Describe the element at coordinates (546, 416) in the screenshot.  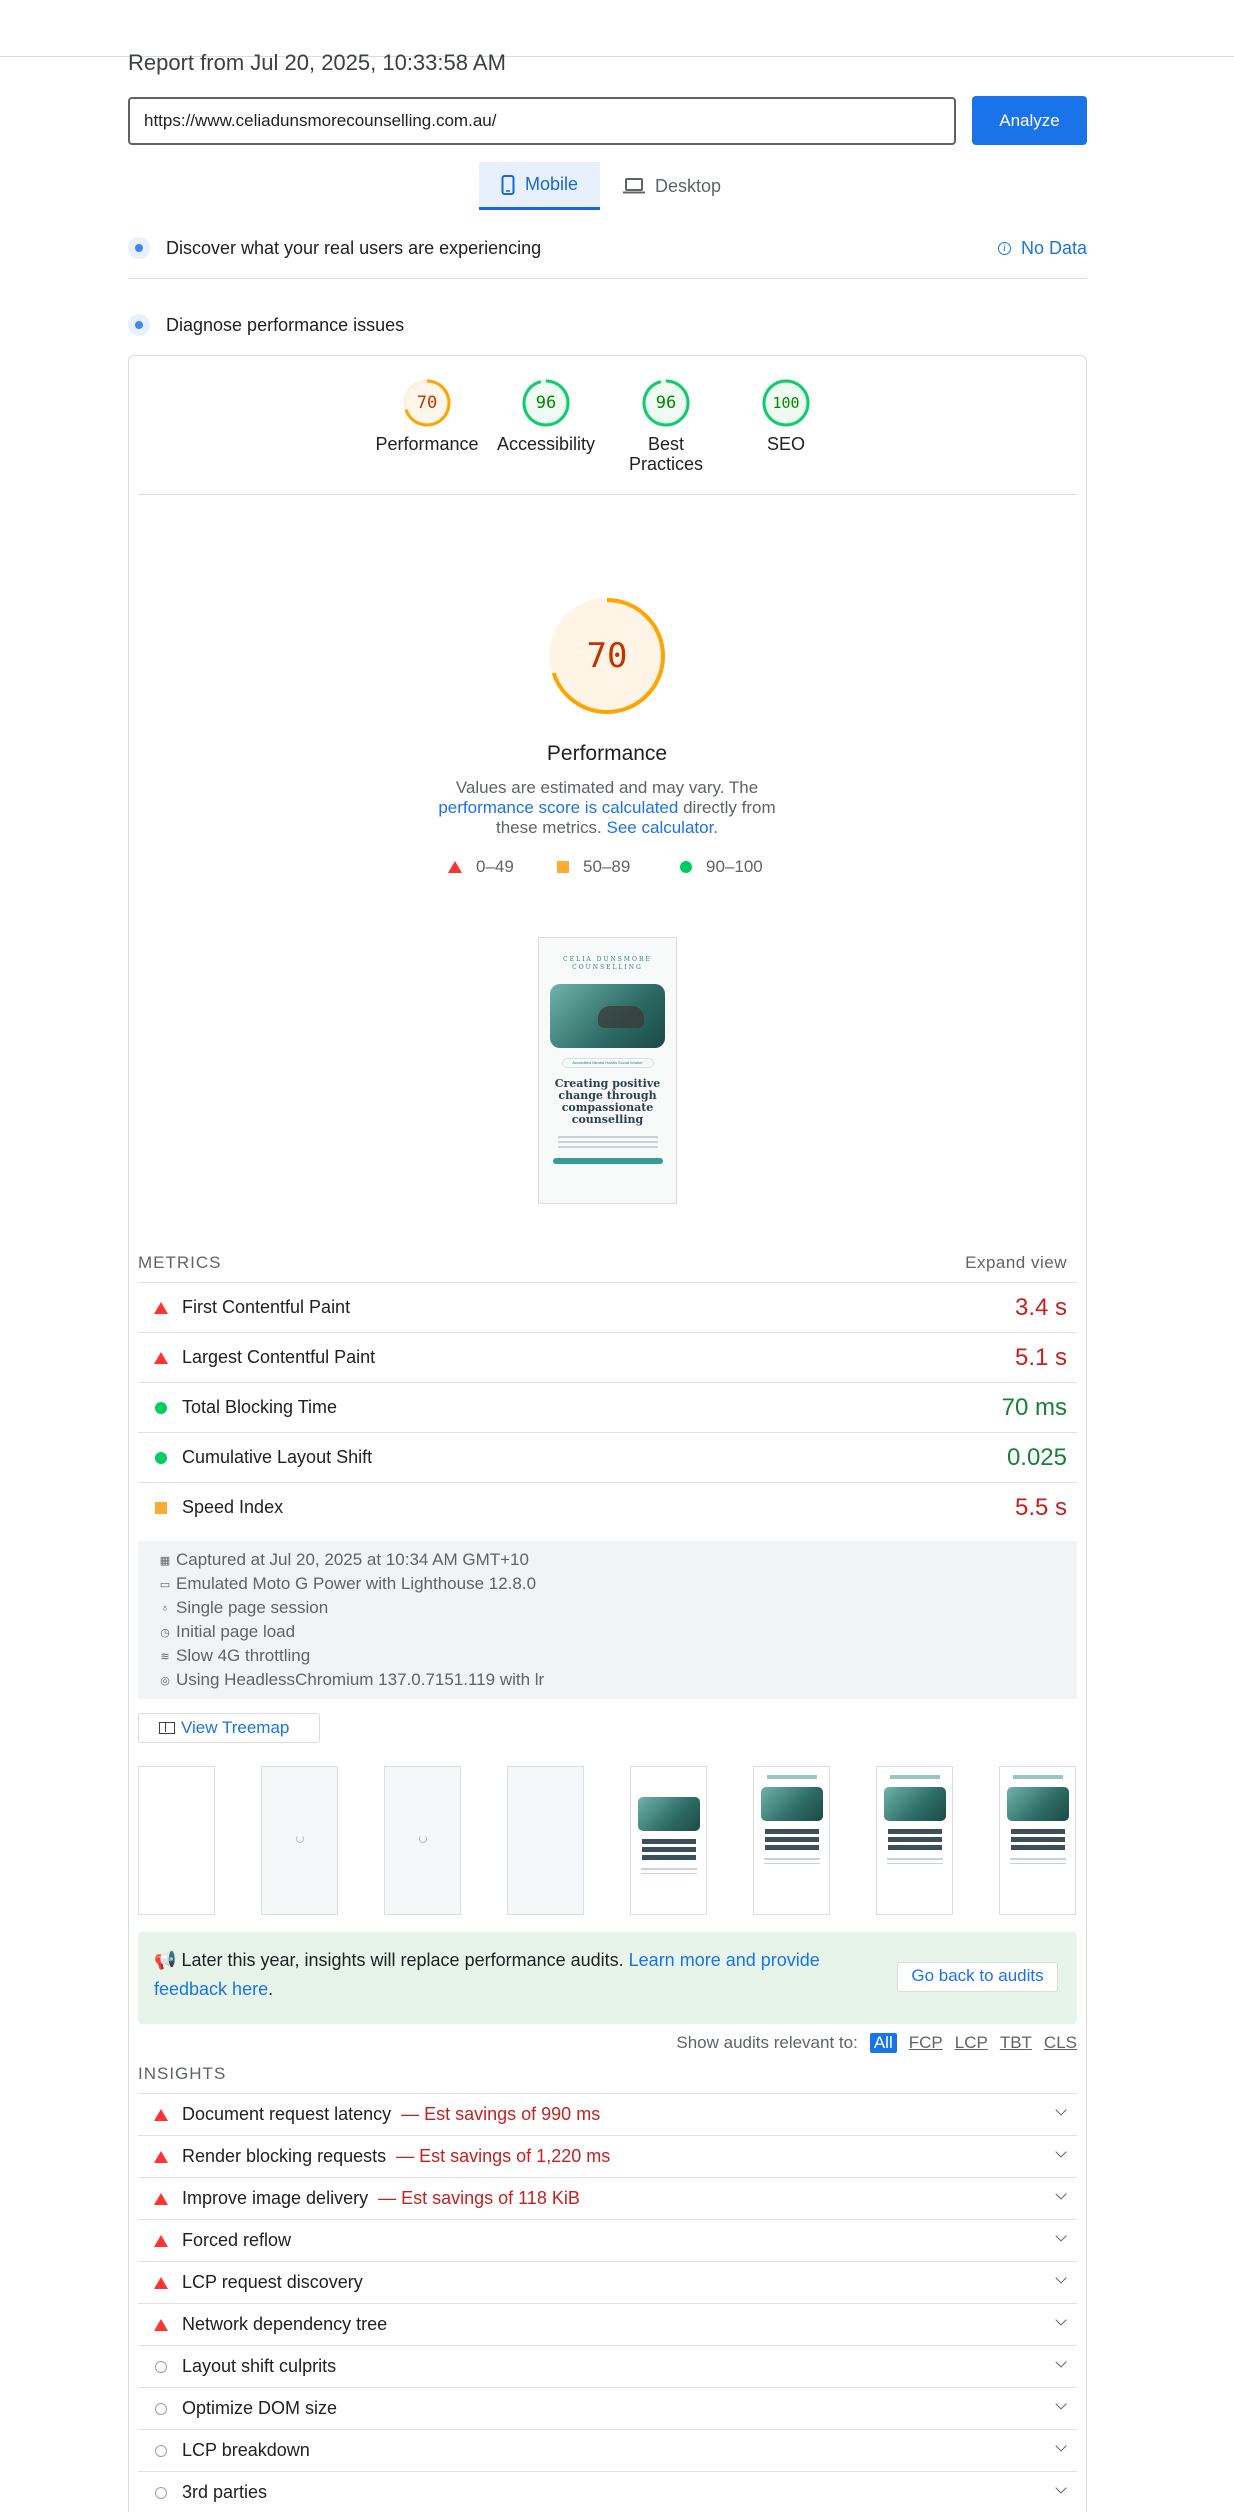
I see `category-accessibility: 96 Accessibility` at that location.